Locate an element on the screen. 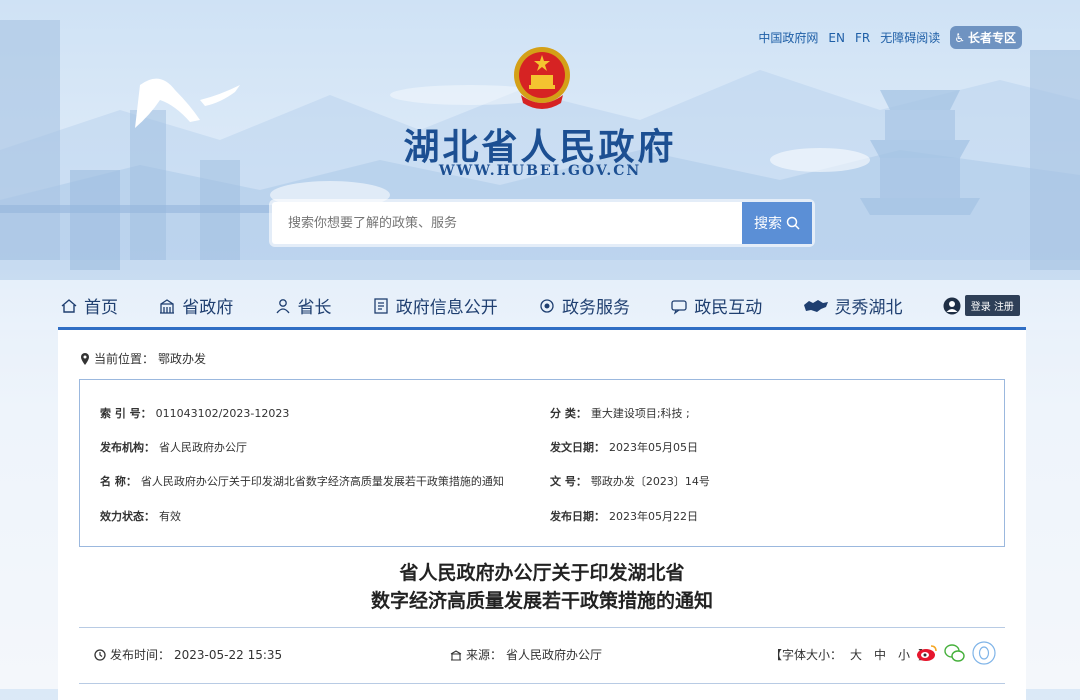 This screenshot has height=700, width=1080. font-size-label: 【字体大小： is located at coordinates (806, 655).